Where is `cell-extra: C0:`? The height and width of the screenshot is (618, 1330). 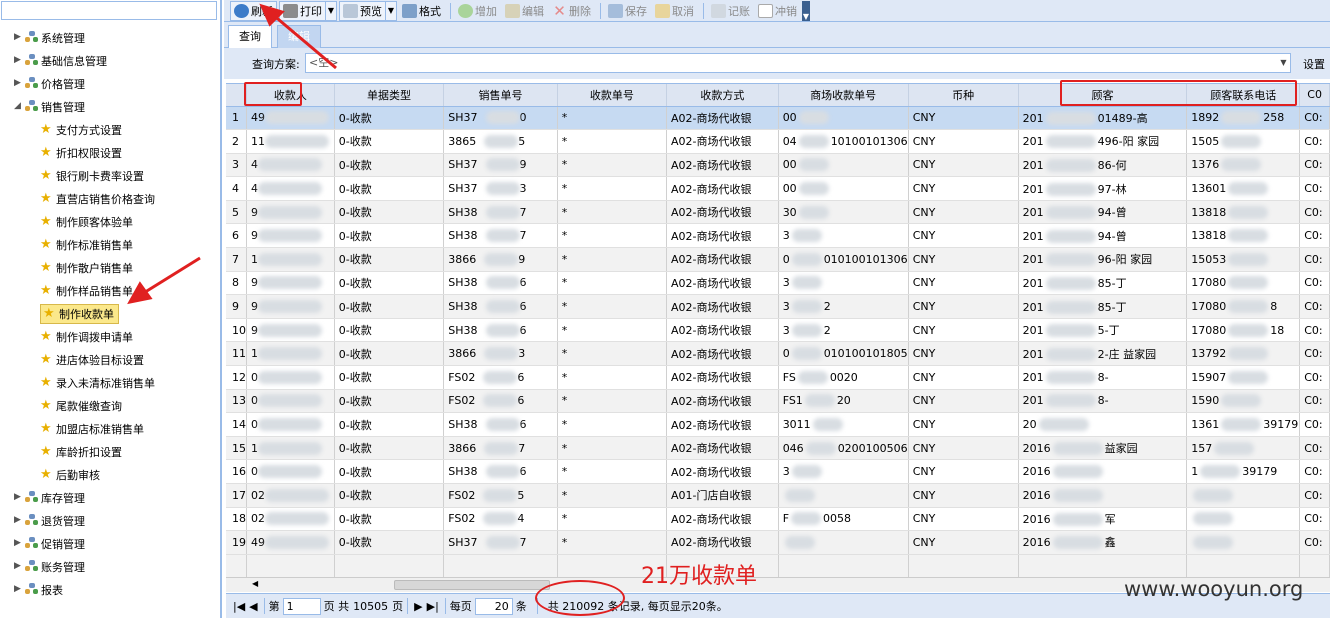
cell-extra: C0: is located at coordinates (1314, 283).